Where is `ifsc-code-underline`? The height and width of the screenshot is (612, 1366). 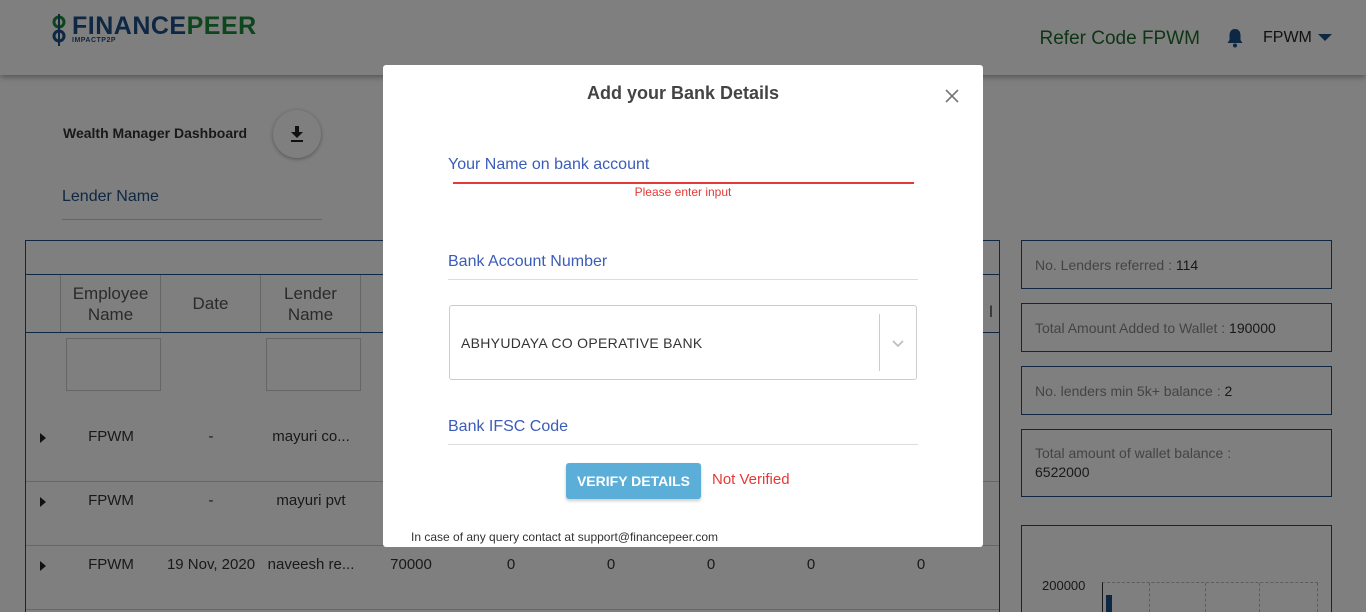 ifsc-code-underline is located at coordinates (683, 444).